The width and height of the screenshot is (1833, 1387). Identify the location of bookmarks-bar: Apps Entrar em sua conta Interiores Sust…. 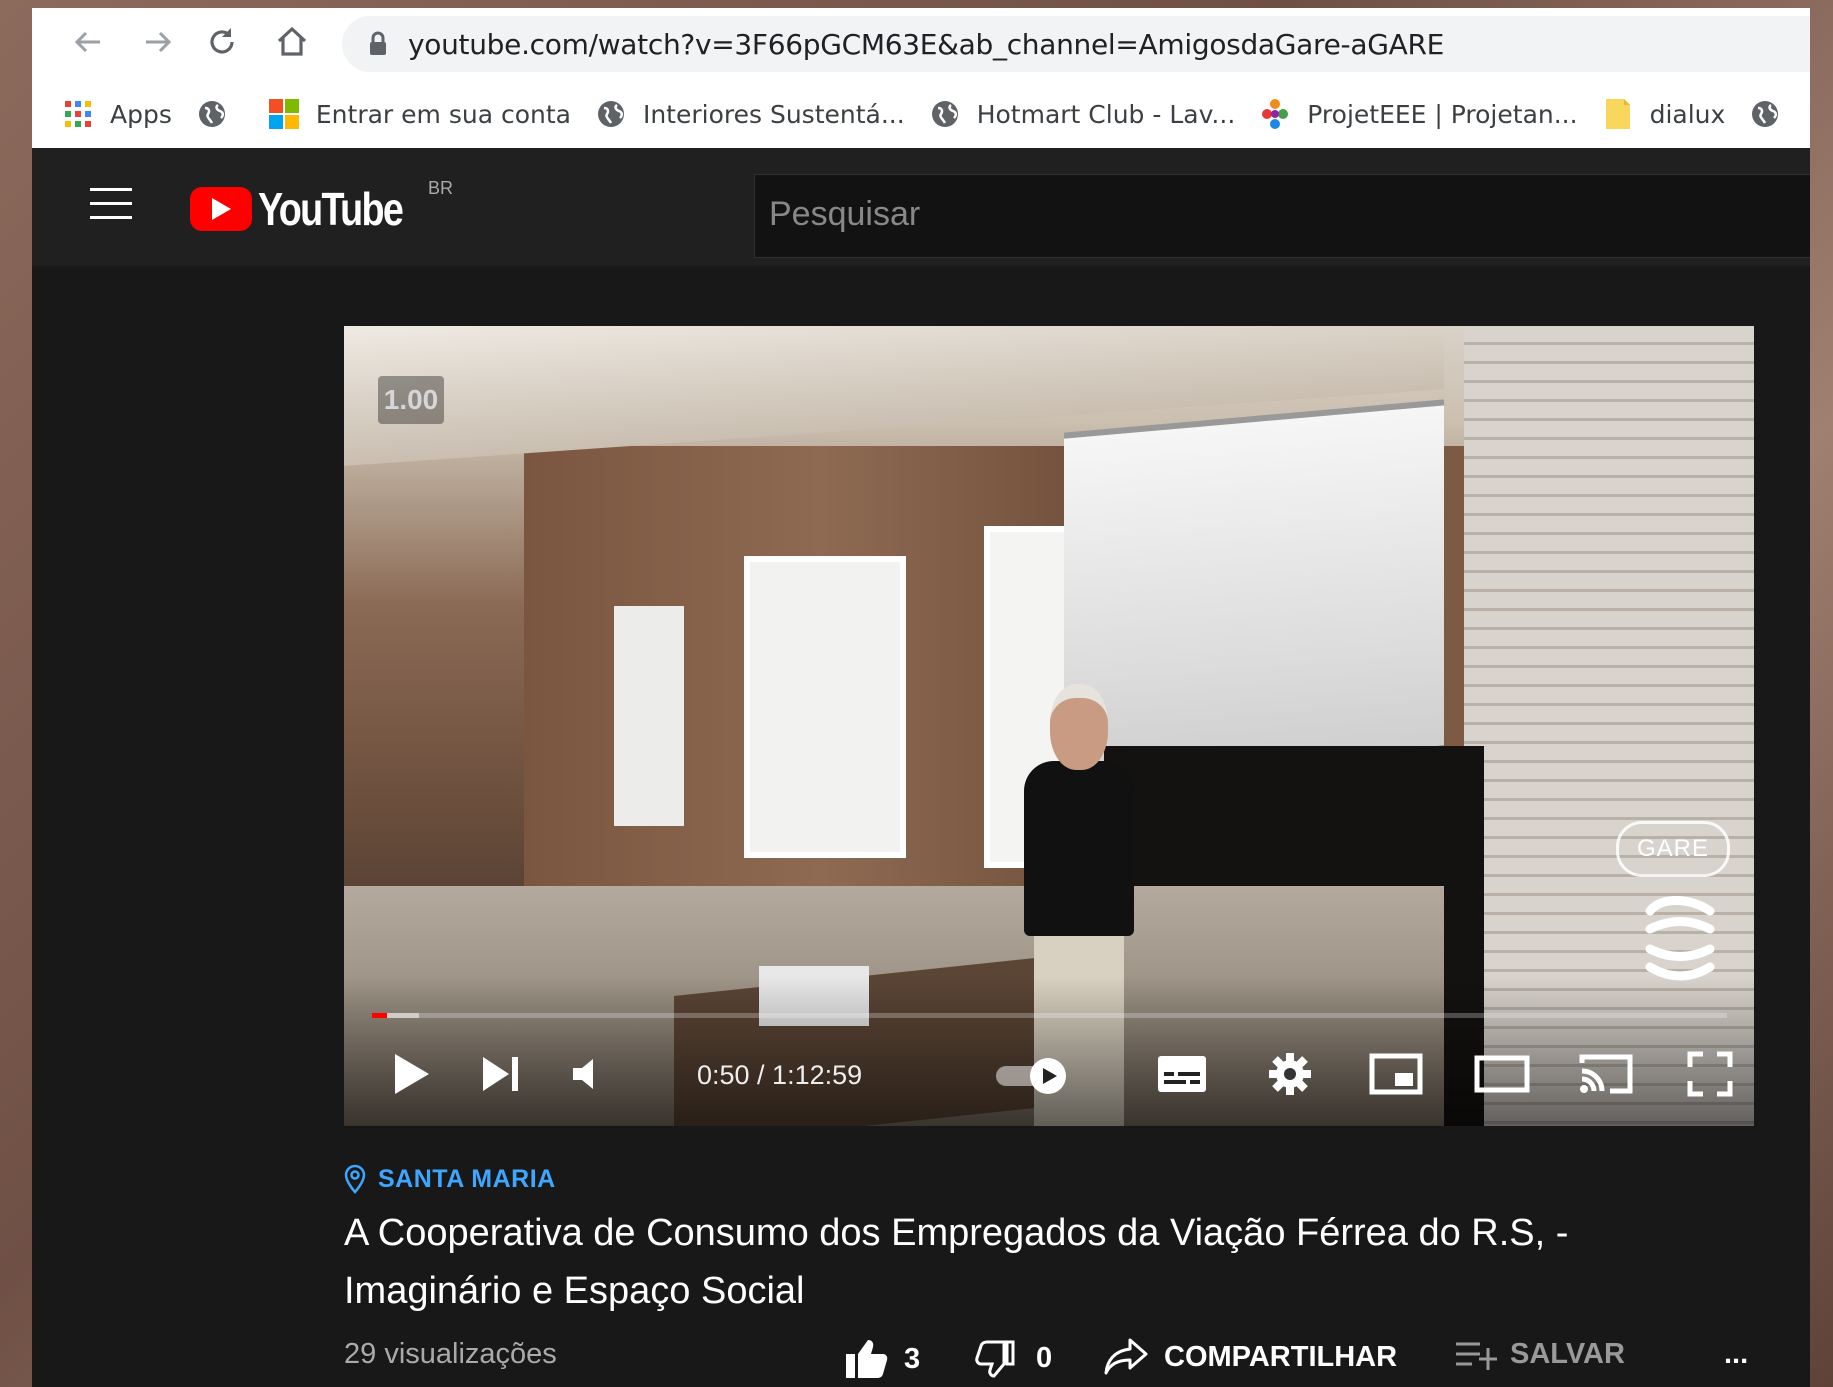
(921, 114).